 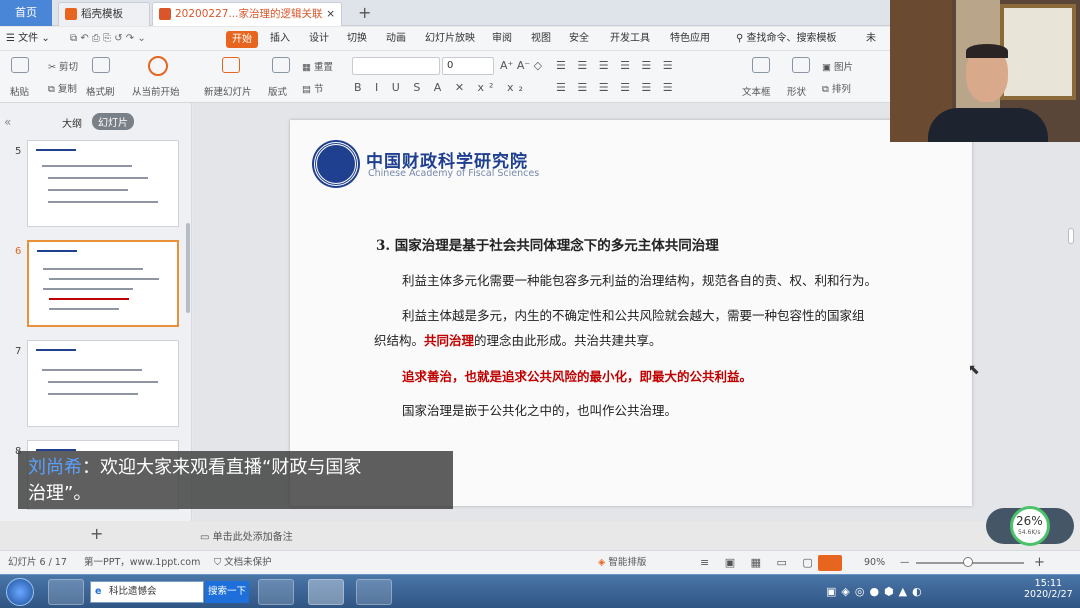 I want to click on menu-transition: 切换, so click(x=357, y=39).